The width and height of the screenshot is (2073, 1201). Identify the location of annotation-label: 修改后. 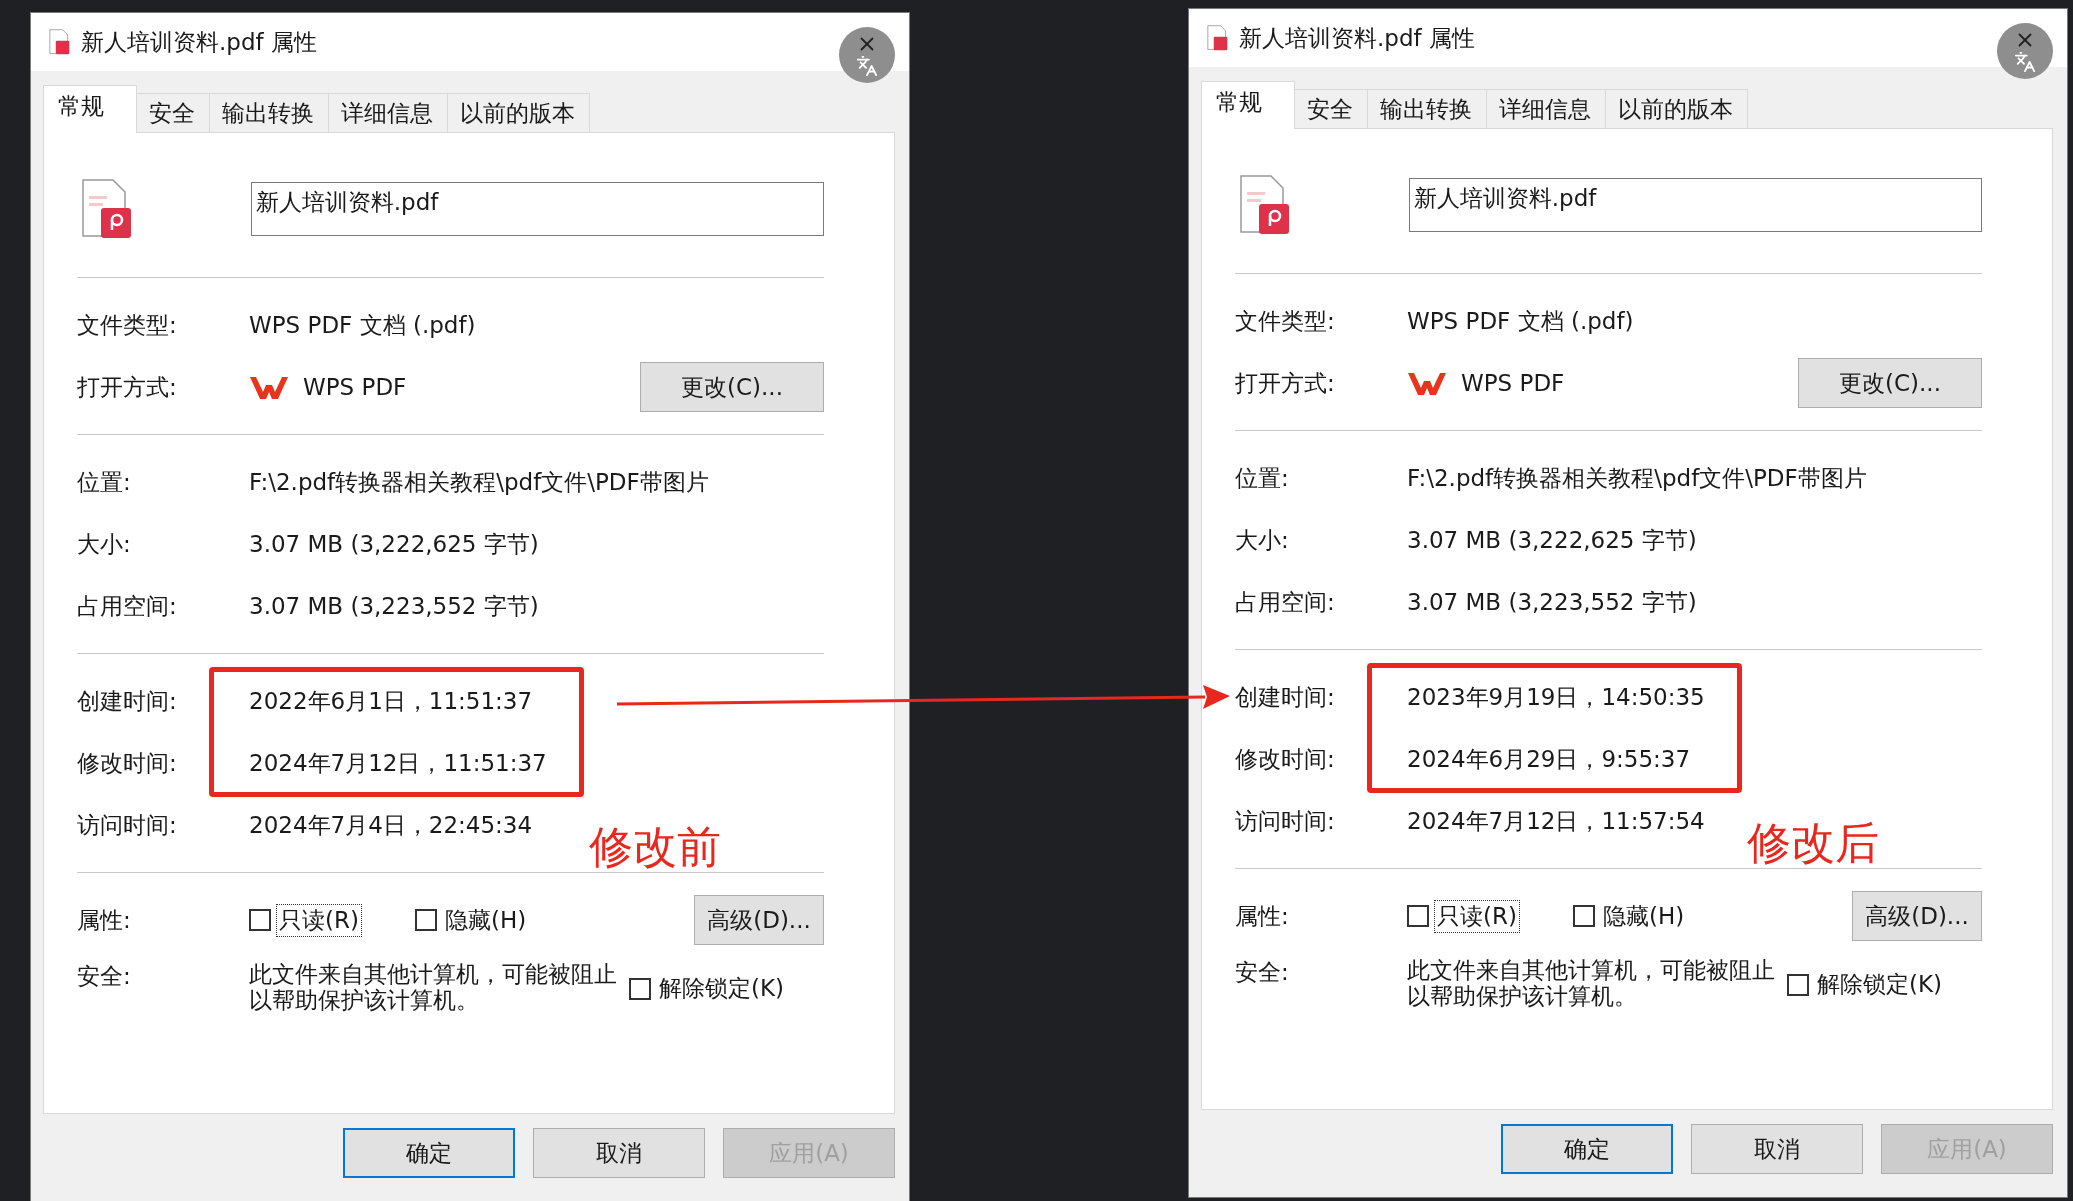
(1813, 843).